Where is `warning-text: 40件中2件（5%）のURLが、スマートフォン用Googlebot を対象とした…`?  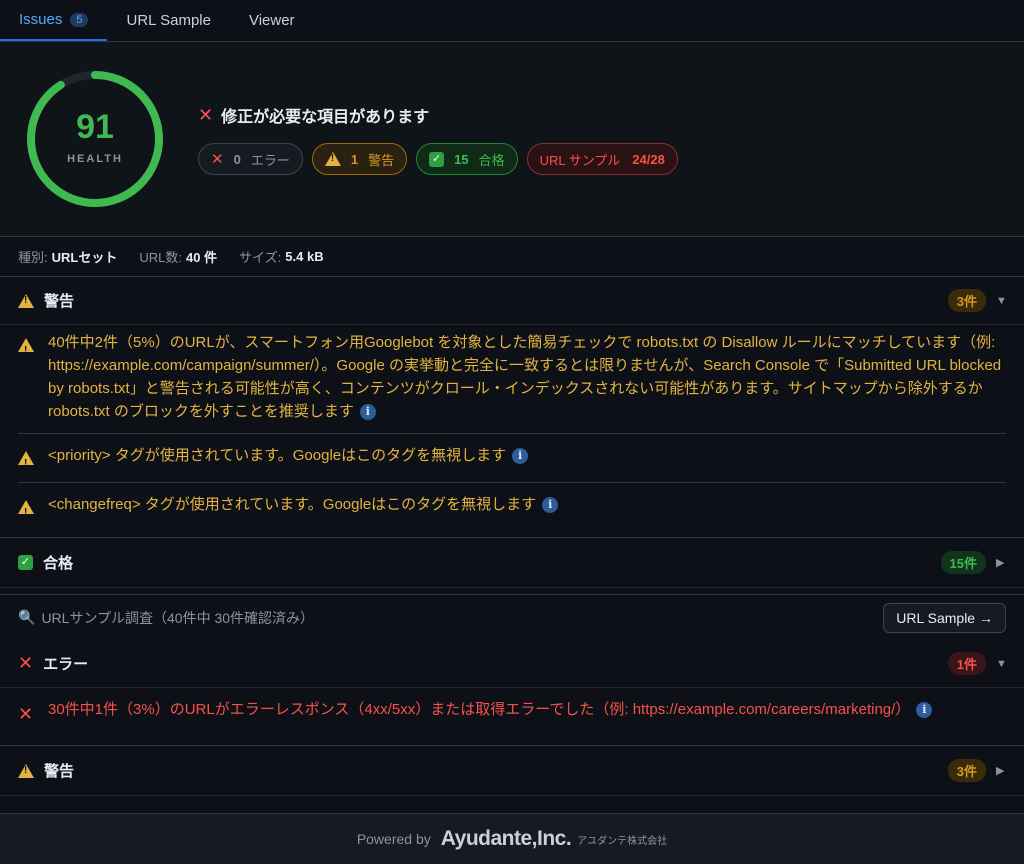 warning-text: 40件中2件（5%）のURLが、スマートフォン用Googlebot を対象とした… is located at coordinates (525, 377).